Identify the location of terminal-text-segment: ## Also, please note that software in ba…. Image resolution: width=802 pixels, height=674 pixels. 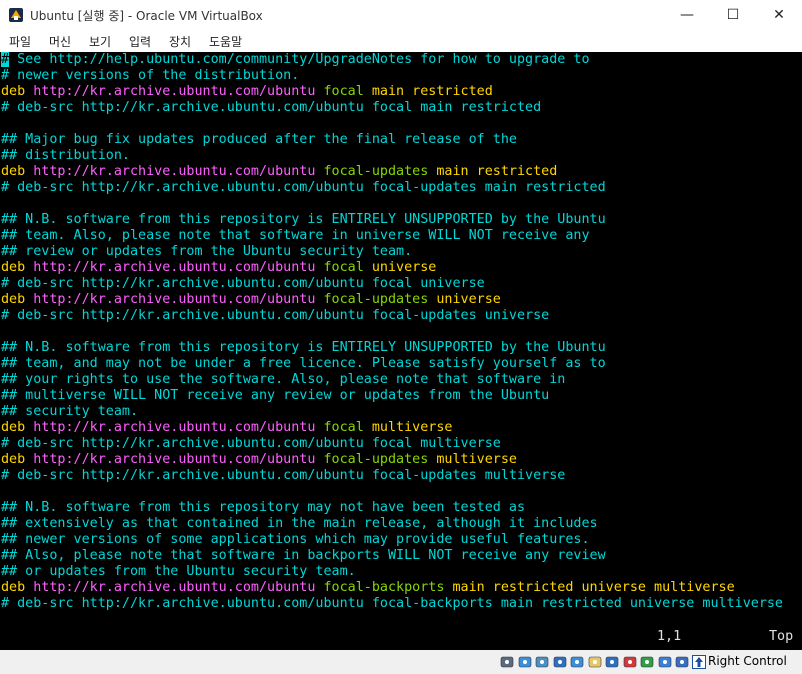
(303, 555).